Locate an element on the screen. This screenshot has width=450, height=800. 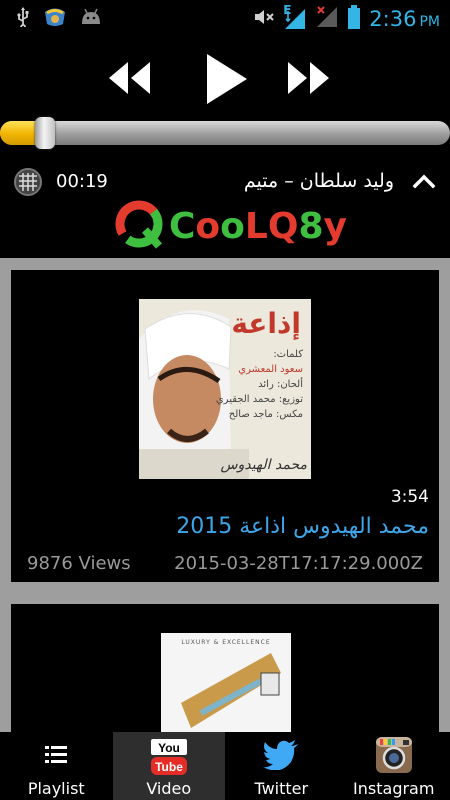
video-meta: 9876 Views 2015-03-28T17:17:29.000Z is located at coordinates (225, 563).